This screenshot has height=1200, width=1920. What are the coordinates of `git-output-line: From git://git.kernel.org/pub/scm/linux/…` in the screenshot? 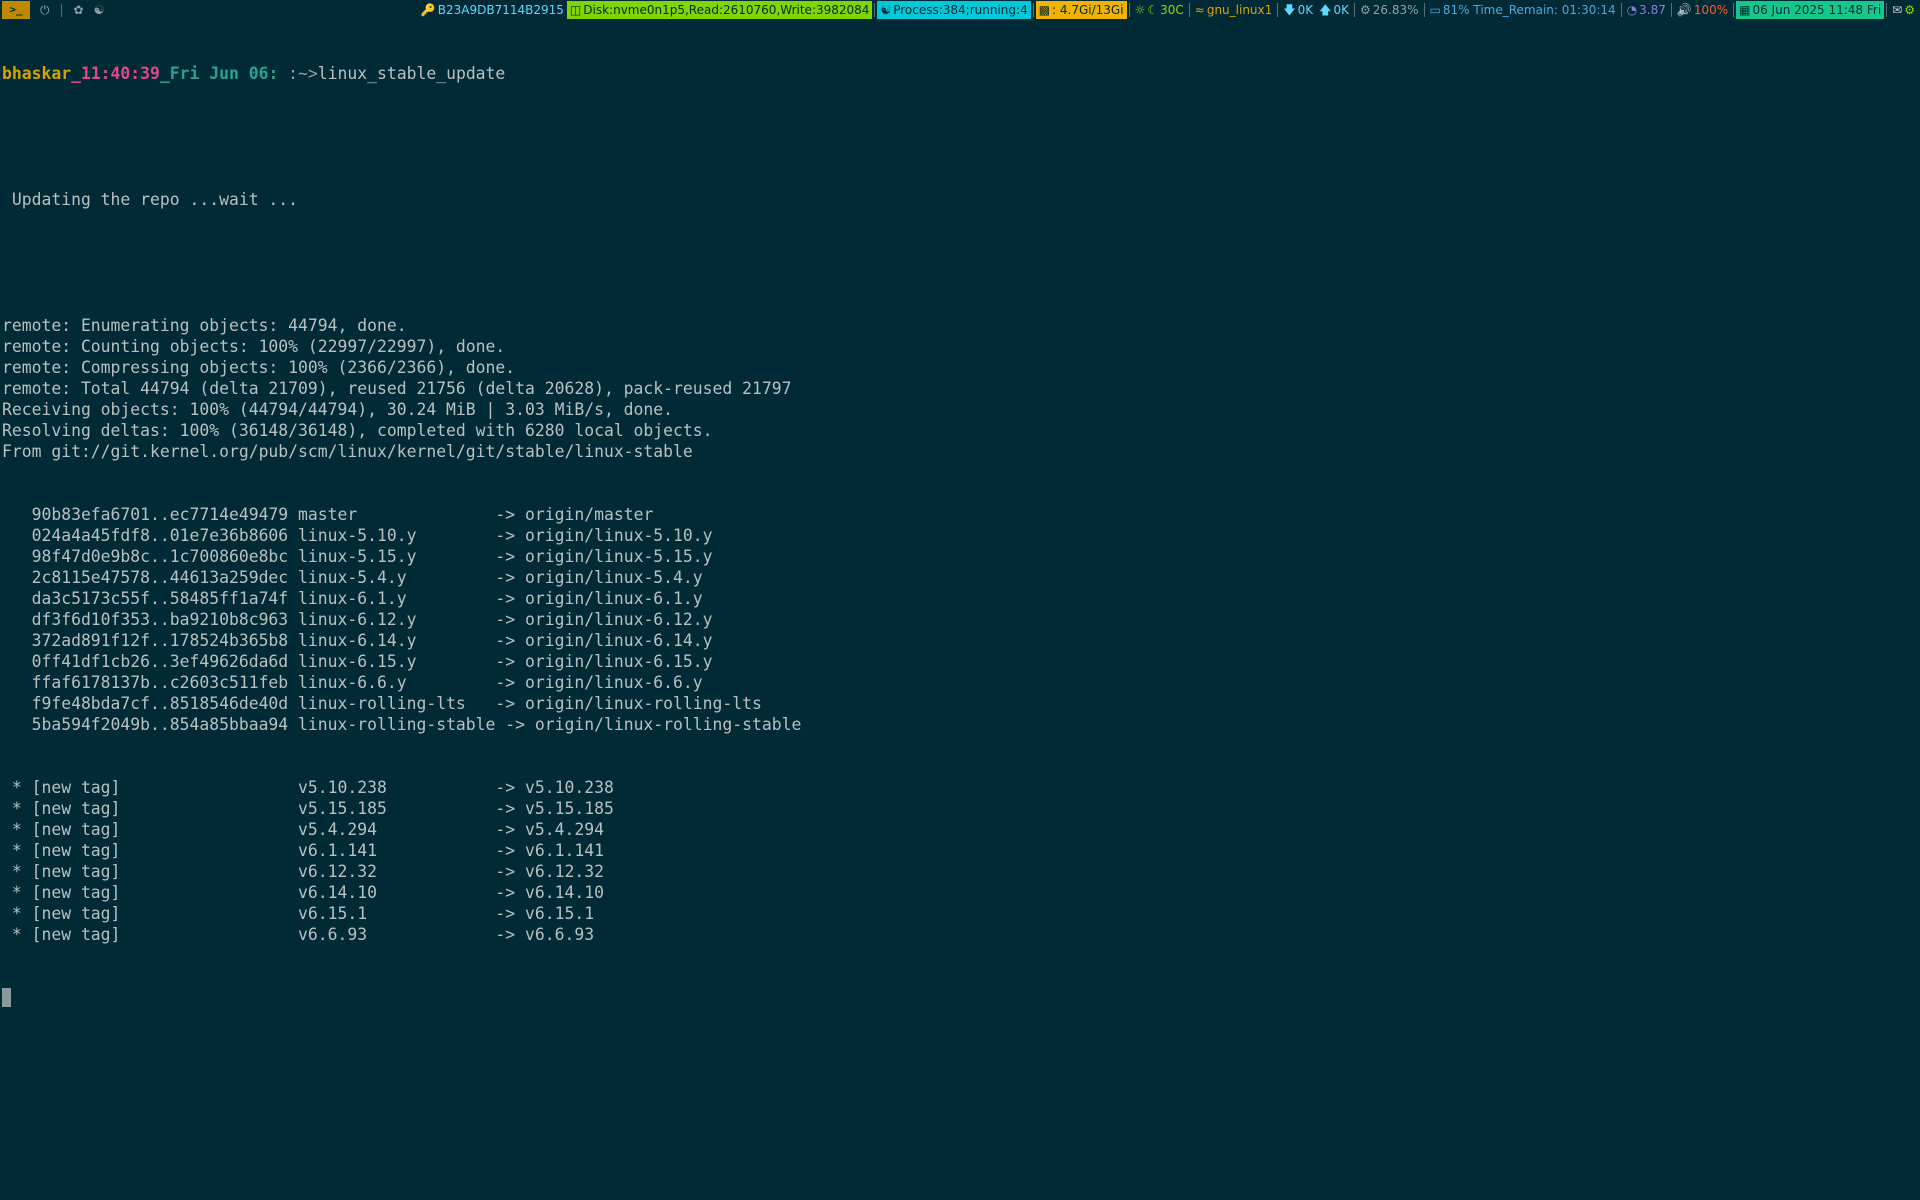 It's located at (347, 451).